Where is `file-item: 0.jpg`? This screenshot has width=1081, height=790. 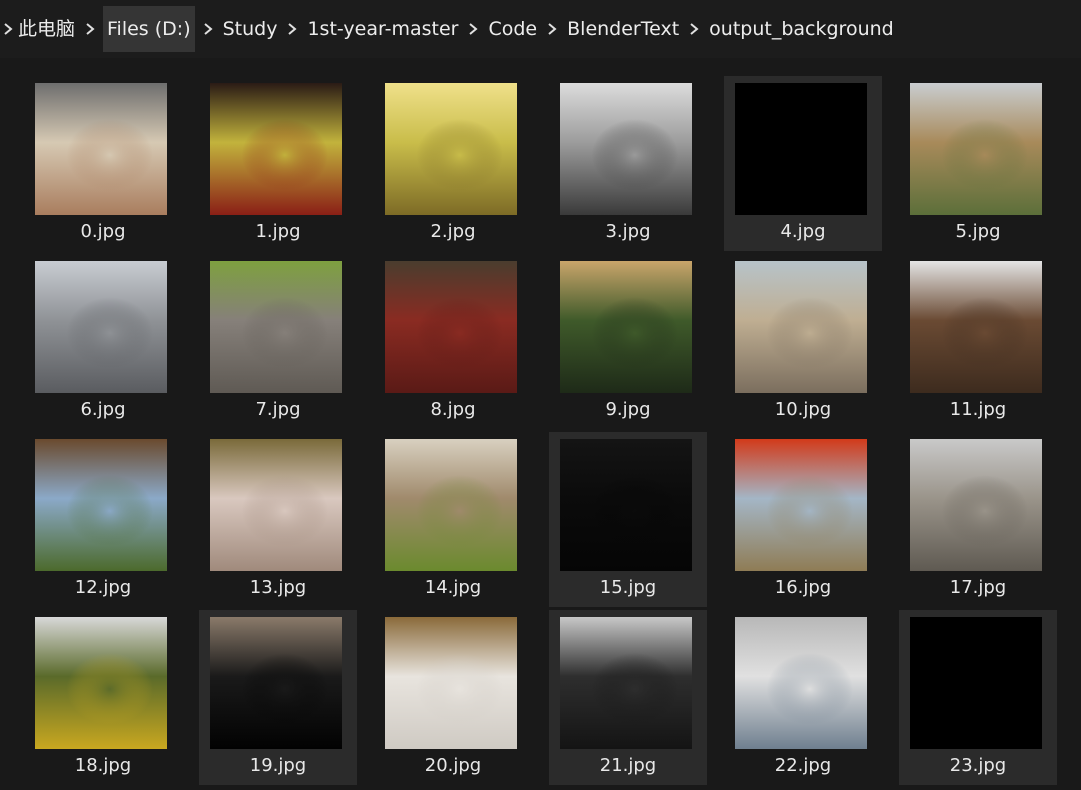
file-item: 0.jpg is located at coordinates (103, 163).